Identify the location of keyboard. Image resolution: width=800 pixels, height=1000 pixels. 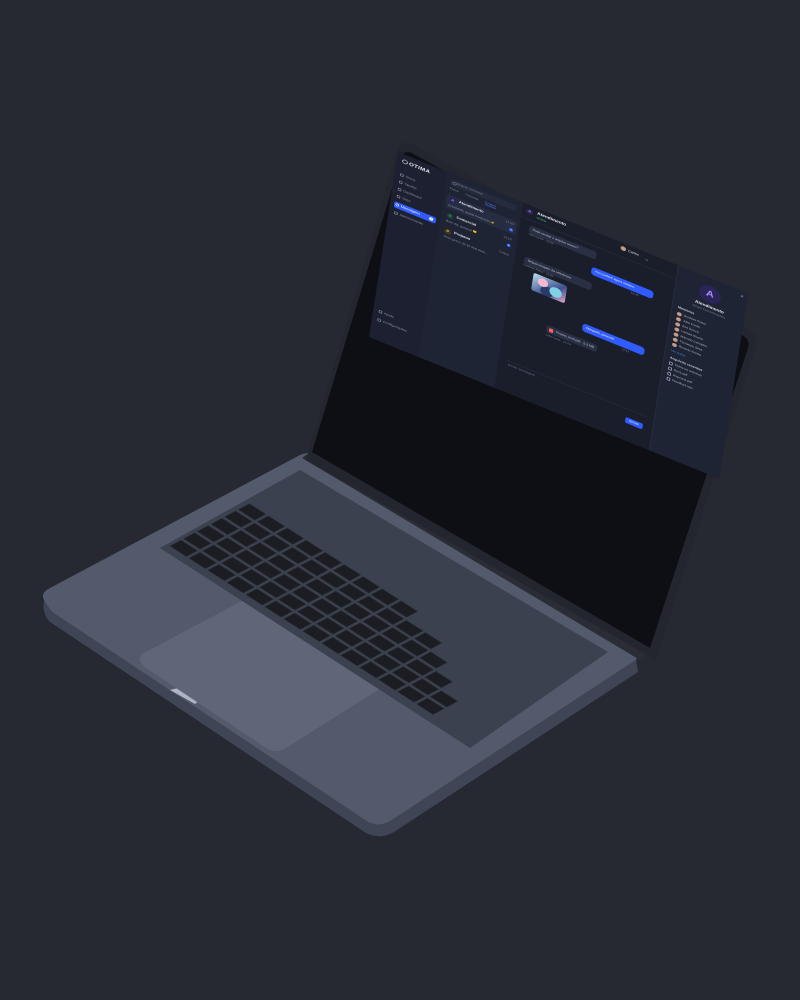
(314, 609).